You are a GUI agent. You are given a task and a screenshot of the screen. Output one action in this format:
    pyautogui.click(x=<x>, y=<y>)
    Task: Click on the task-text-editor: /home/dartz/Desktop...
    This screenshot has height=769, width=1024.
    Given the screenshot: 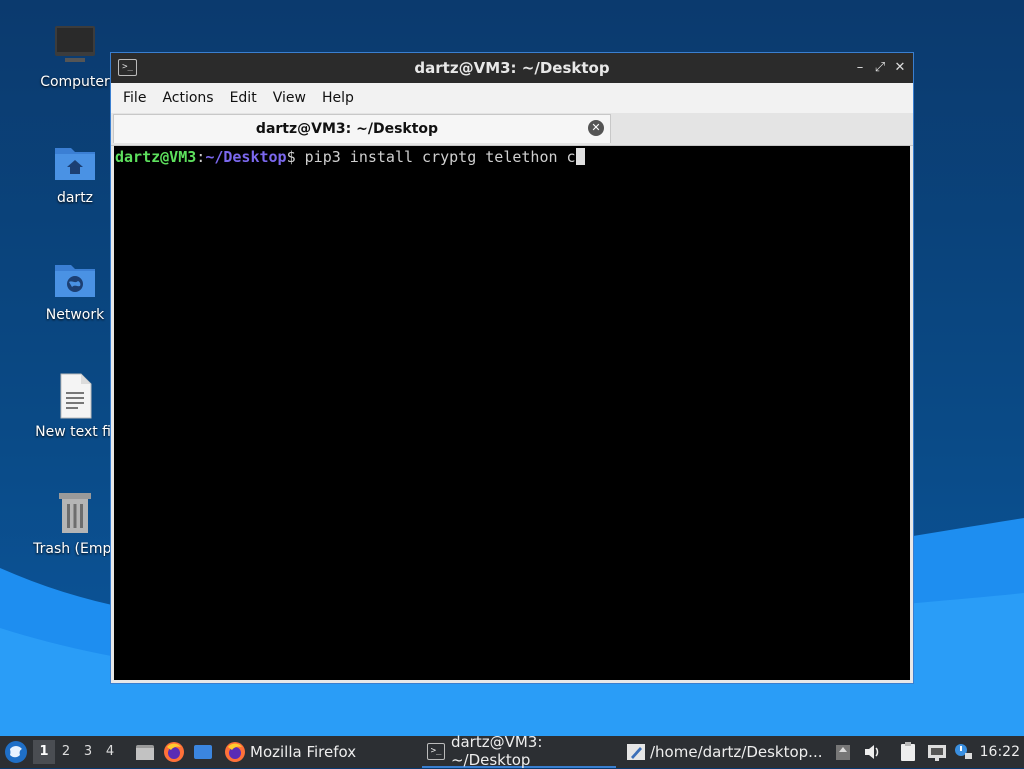 What is the action you would take?
    pyautogui.click(x=724, y=752)
    